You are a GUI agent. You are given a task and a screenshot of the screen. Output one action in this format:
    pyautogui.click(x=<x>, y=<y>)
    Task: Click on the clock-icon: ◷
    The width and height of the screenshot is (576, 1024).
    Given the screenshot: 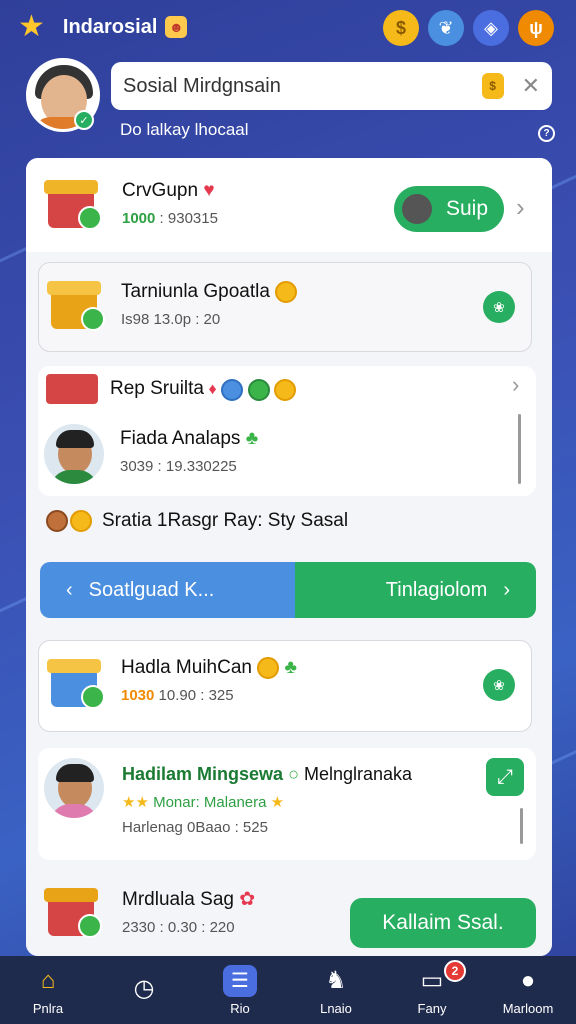 What is the action you would take?
    pyautogui.click(x=144, y=988)
    